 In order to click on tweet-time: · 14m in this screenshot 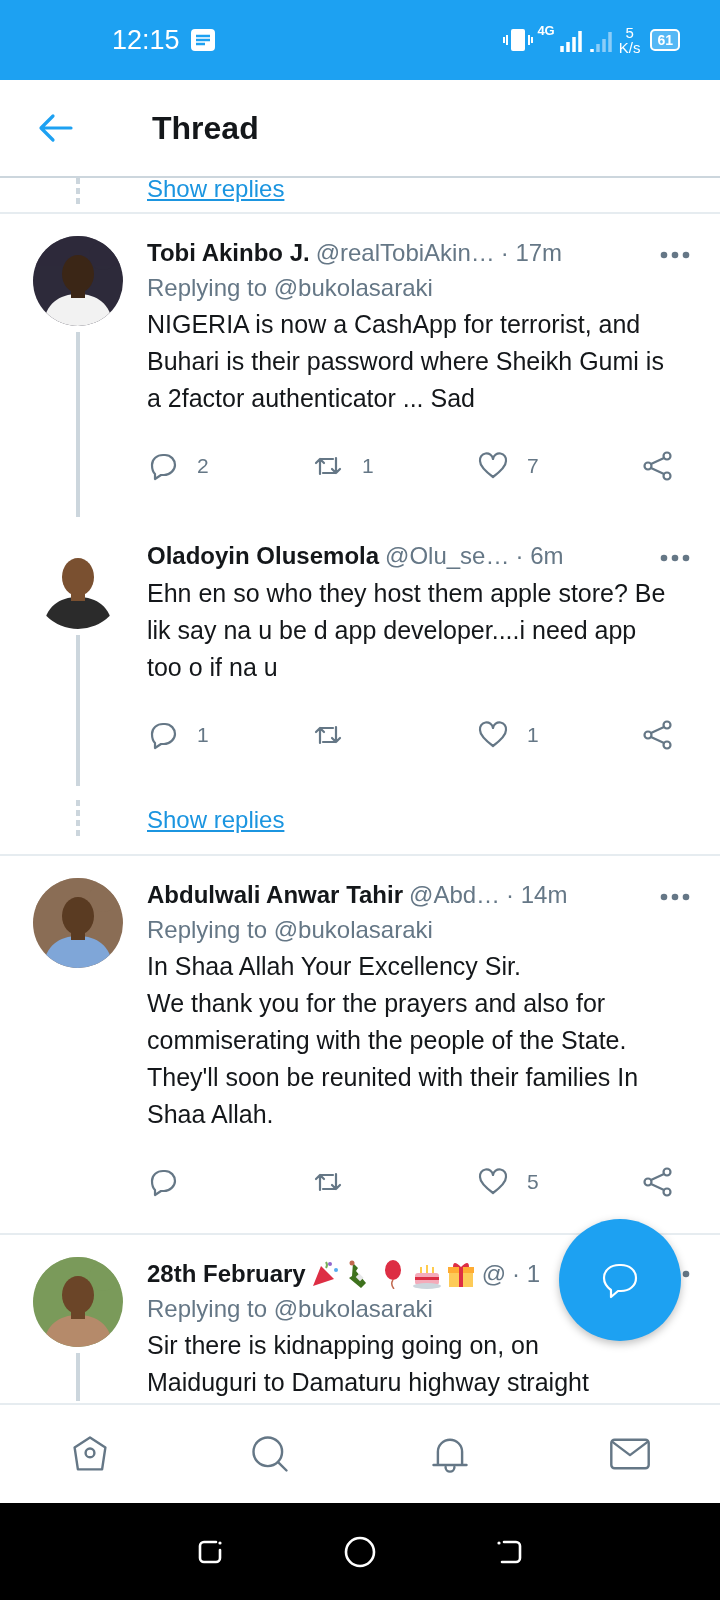, I will do `click(537, 895)`.